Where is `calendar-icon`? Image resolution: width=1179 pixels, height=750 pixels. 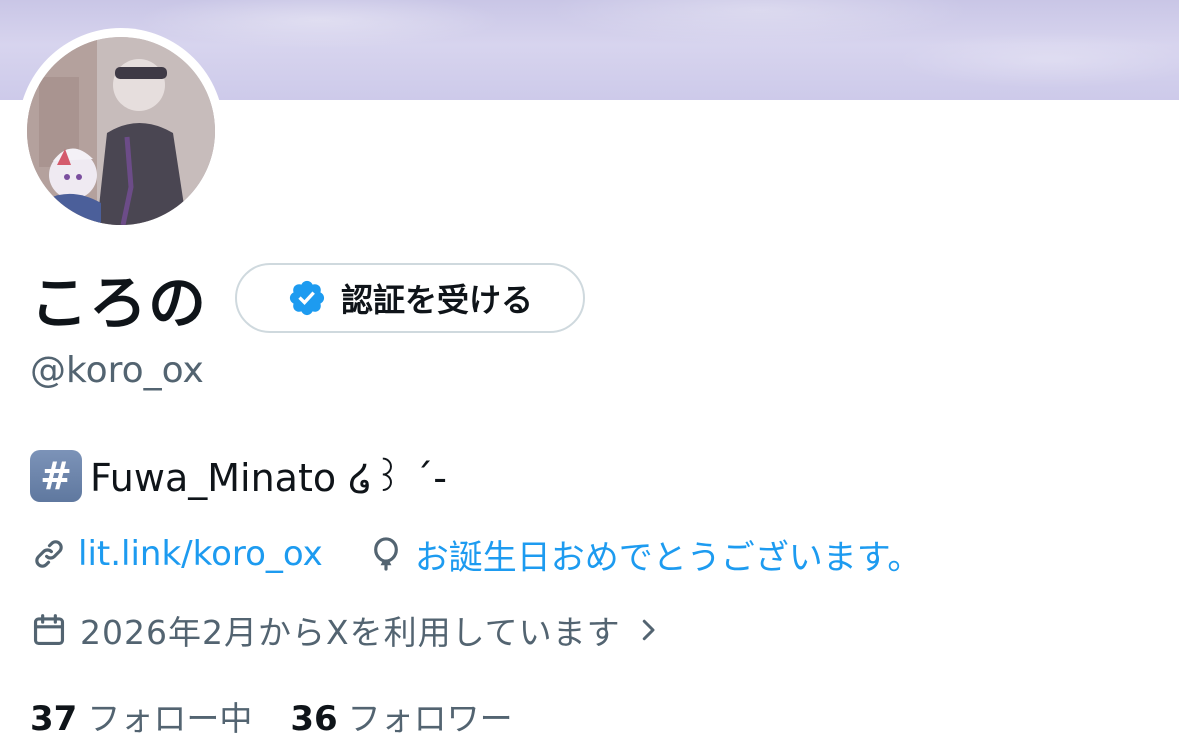 calendar-icon is located at coordinates (49, 630).